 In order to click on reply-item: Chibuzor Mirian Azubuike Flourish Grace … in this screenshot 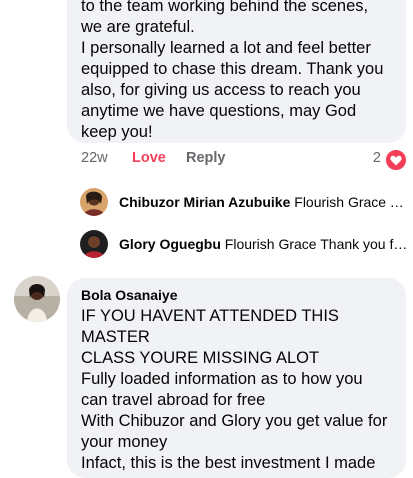, I will do `click(245, 203)`.